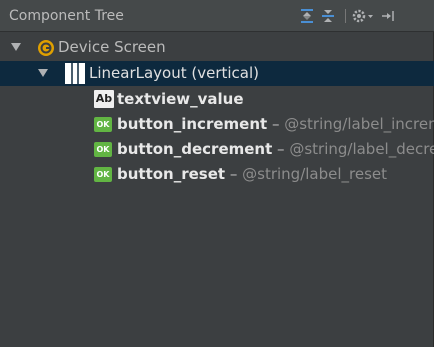 The image size is (434, 347). What do you see at coordinates (315, 174) in the screenshot?
I see `string-resource-ref: @string/label_reset` at bounding box center [315, 174].